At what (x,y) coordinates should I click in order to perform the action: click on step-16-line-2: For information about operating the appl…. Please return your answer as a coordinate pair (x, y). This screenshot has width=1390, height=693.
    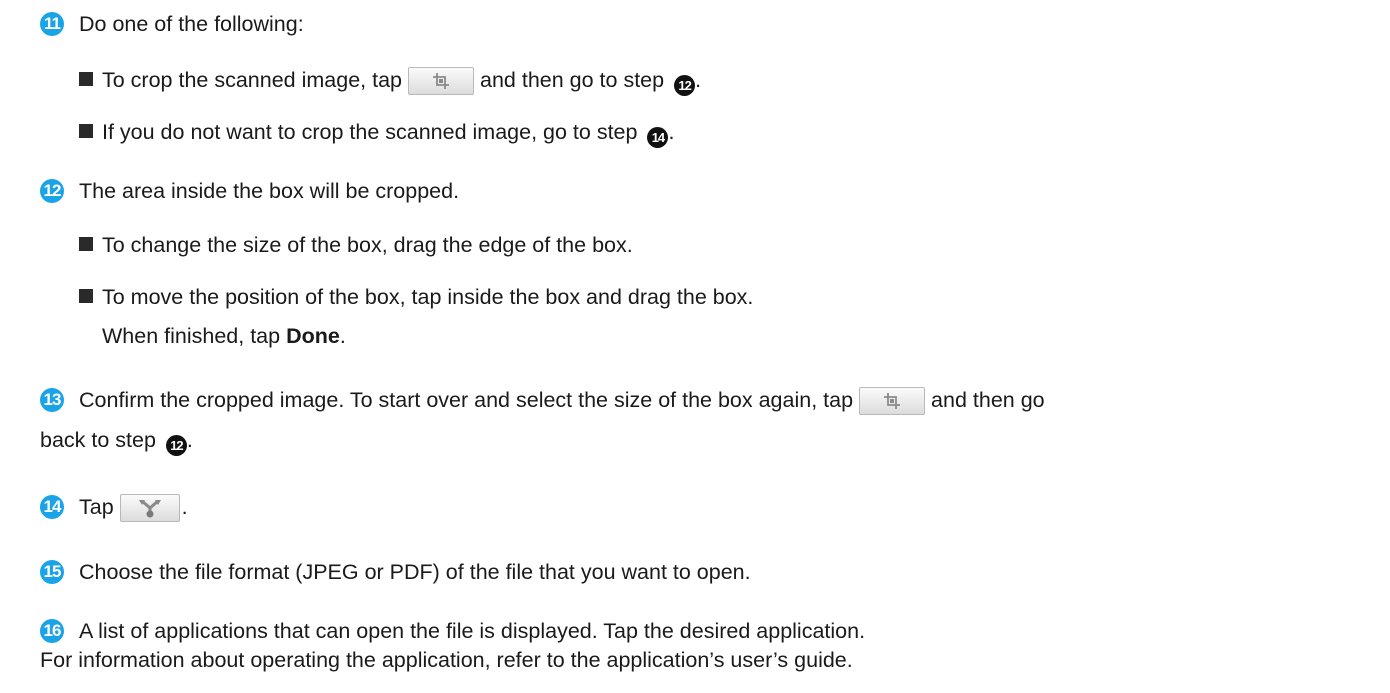
    Looking at the image, I should click on (446, 660).